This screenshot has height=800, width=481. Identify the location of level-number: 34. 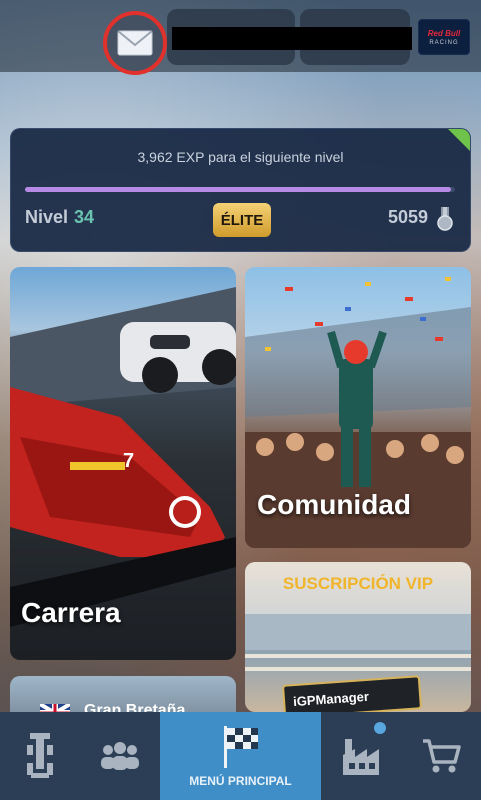
(84, 217).